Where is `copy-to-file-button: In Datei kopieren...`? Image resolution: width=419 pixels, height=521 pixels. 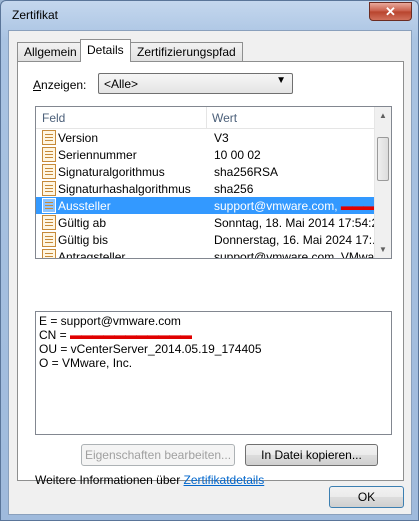
copy-to-file-button: In Datei kopieren... is located at coordinates (311, 455).